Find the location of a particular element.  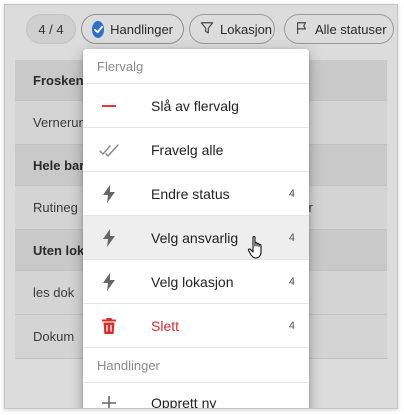

check-circle-icon is located at coordinates (98, 29).